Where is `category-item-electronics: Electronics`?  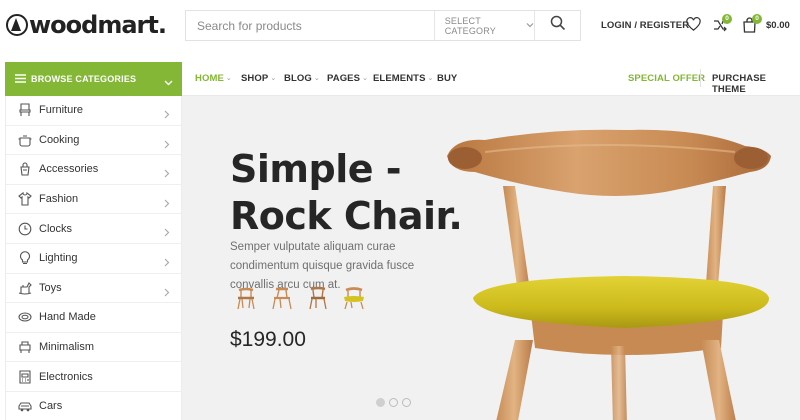 category-item-electronics: Electronics is located at coordinates (93, 377).